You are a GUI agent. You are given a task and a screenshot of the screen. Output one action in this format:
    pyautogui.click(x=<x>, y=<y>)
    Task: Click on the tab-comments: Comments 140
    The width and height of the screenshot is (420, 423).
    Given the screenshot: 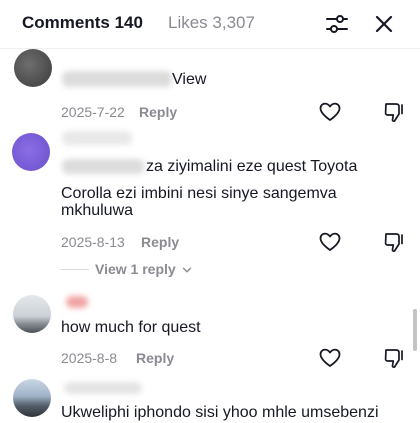 What is the action you would take?
    pyautogui.click(x=82, y=23)
    